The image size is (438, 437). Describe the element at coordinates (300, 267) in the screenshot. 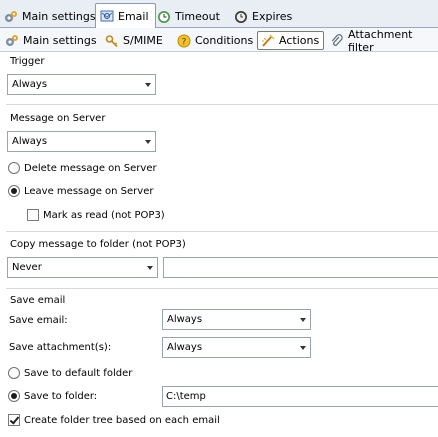

I see `copy-folder-path-input` at that location.